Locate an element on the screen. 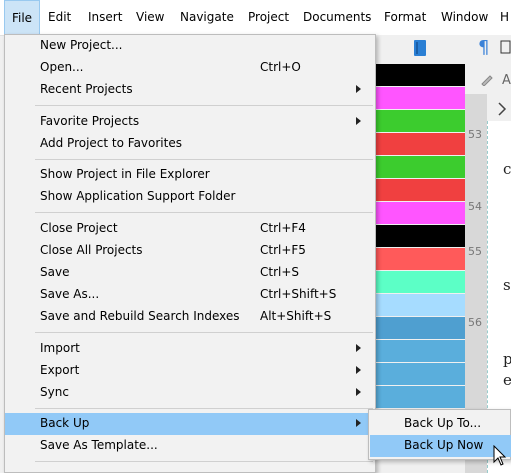  menu-item-sync: Sync is located at coordinates (190, 393).